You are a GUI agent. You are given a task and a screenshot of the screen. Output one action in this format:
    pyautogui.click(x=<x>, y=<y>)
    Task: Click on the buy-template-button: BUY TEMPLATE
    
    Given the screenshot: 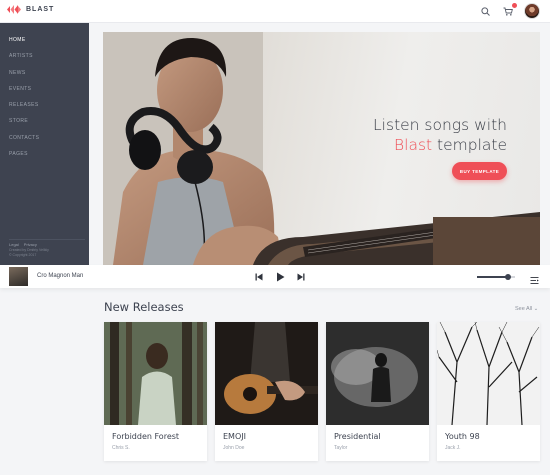 What is the action you would take?
    pyautogui.click(x=479, y=171)
    